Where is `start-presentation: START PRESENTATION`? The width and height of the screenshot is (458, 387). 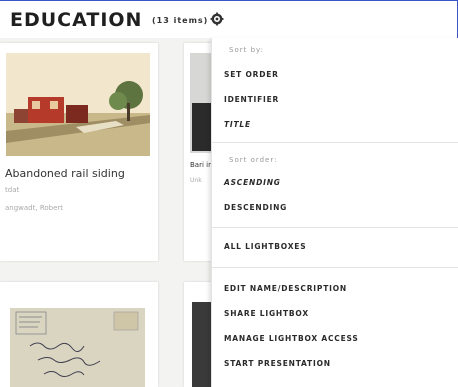 start-presentation: START PRESENTATION is located at coordinates (277, 363).